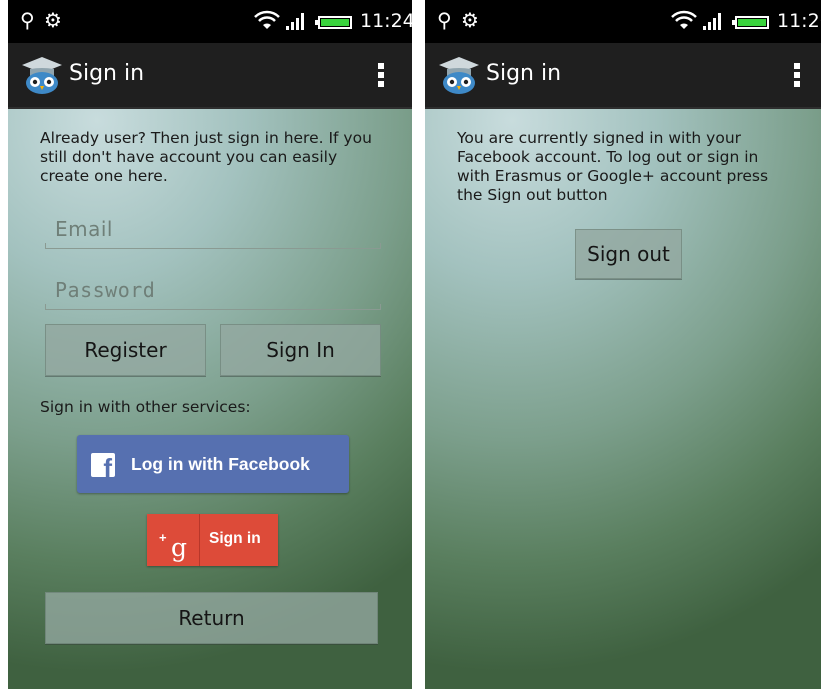  I want to click on google-plus-icon-plus: +, so click(163, 537).